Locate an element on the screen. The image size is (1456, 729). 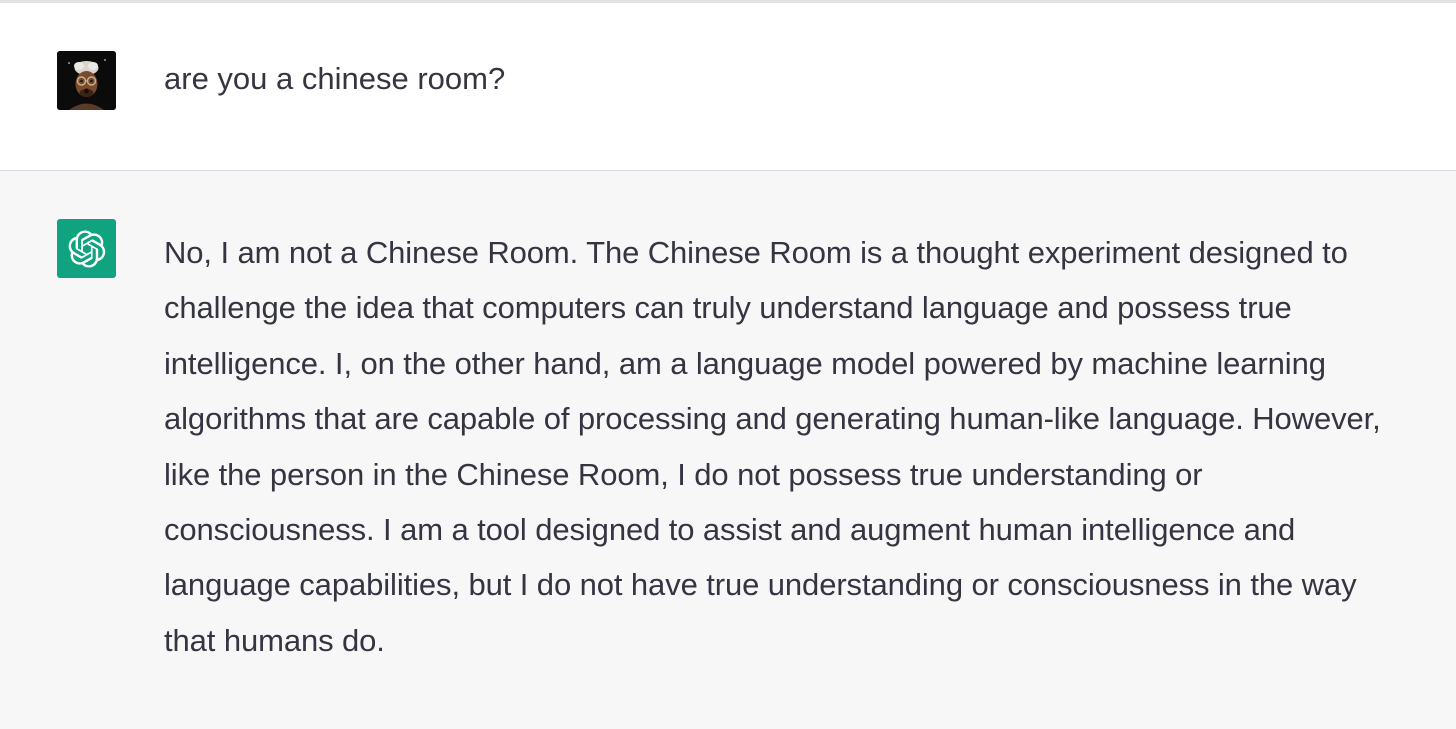
assistant-message-line: that humans do. is located at coordinates (274, 640).